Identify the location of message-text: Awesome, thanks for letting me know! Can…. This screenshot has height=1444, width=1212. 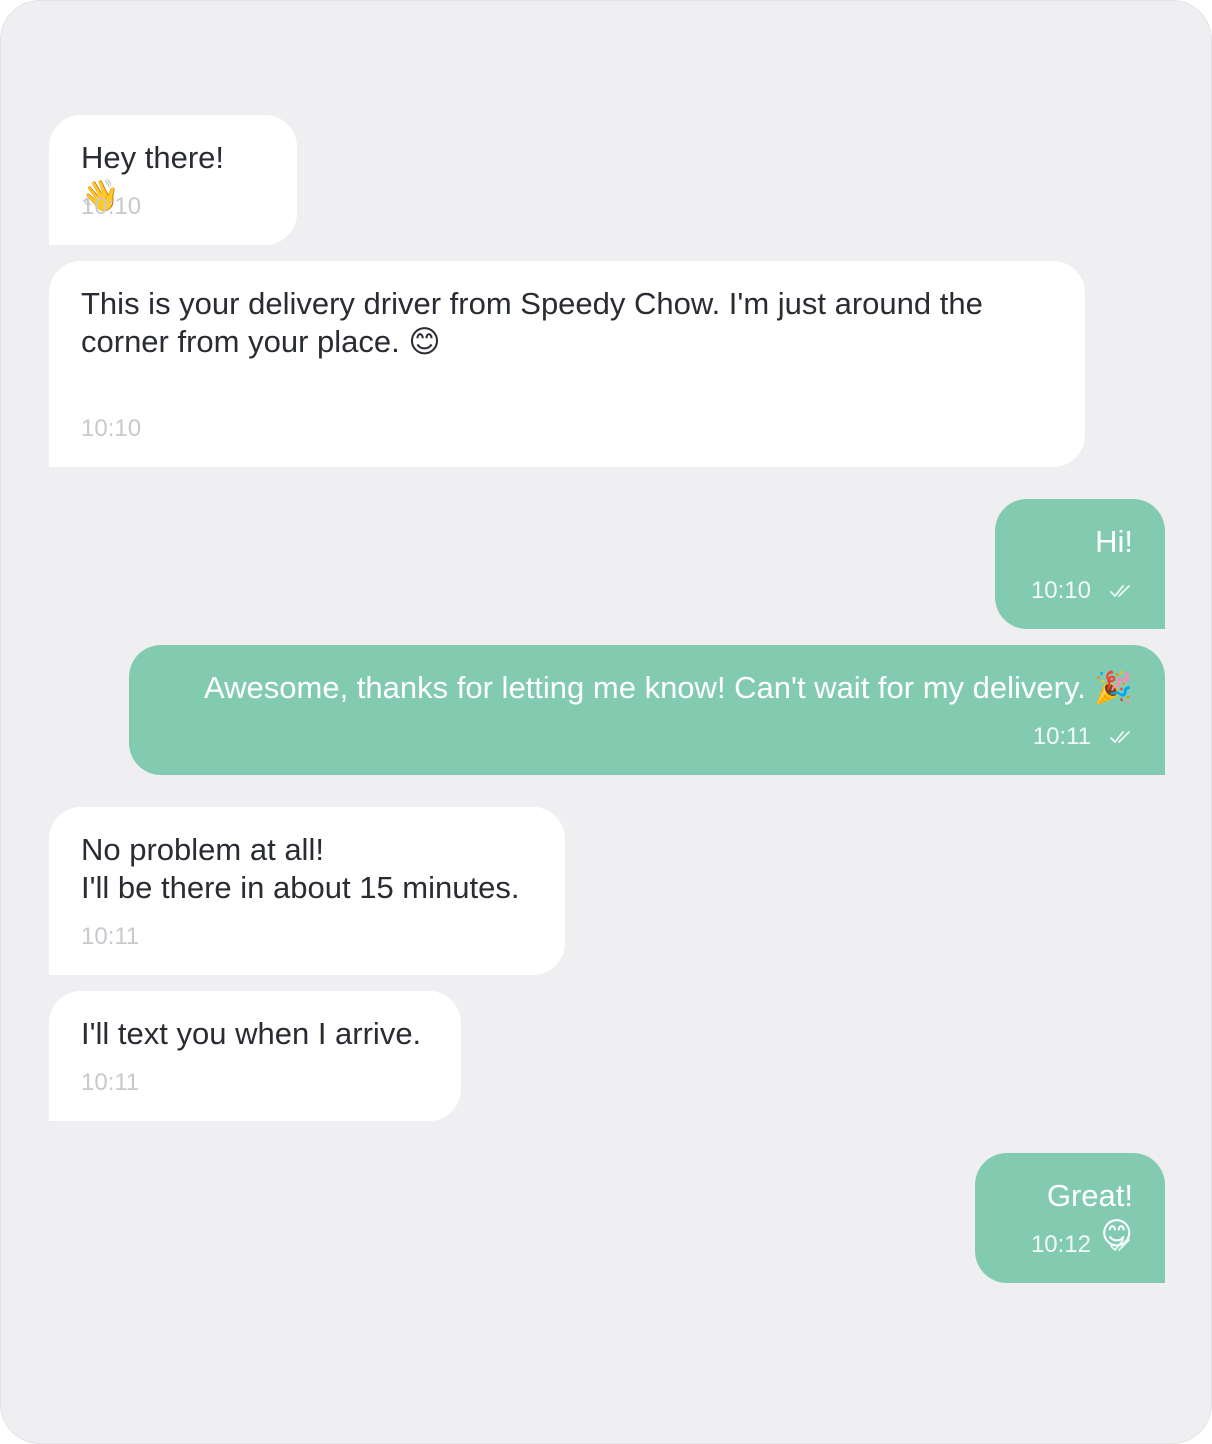
(668, 687).